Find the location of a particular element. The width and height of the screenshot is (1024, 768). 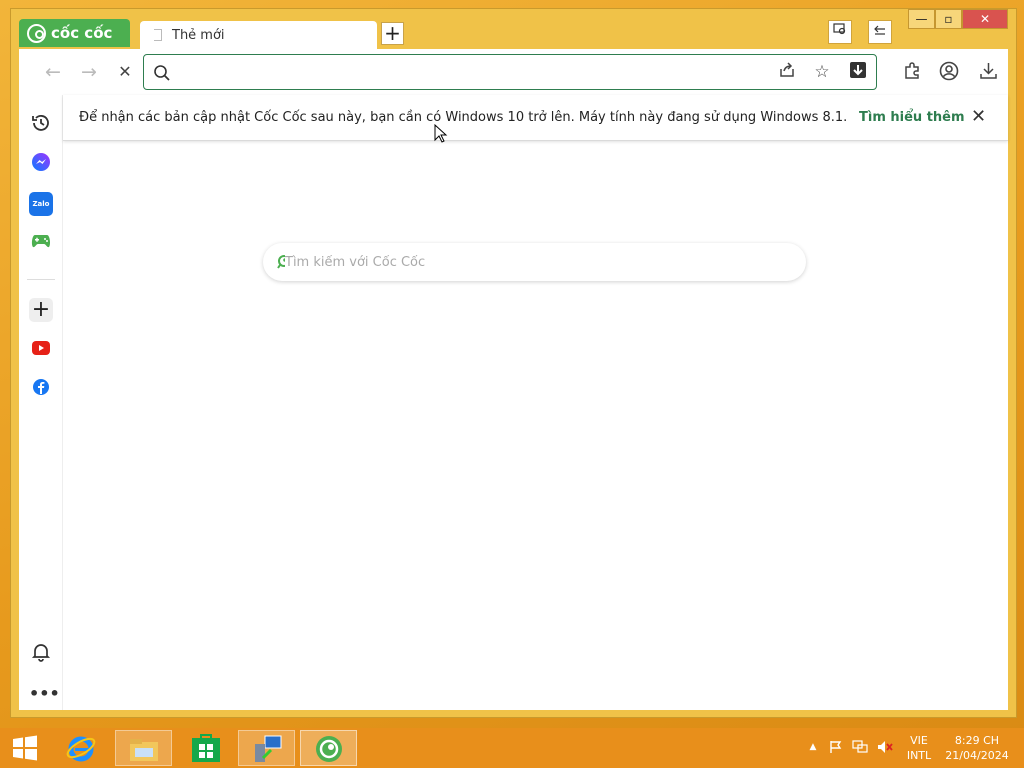

close-infobar-icon: ✕ is located at coordinates (978, 116).